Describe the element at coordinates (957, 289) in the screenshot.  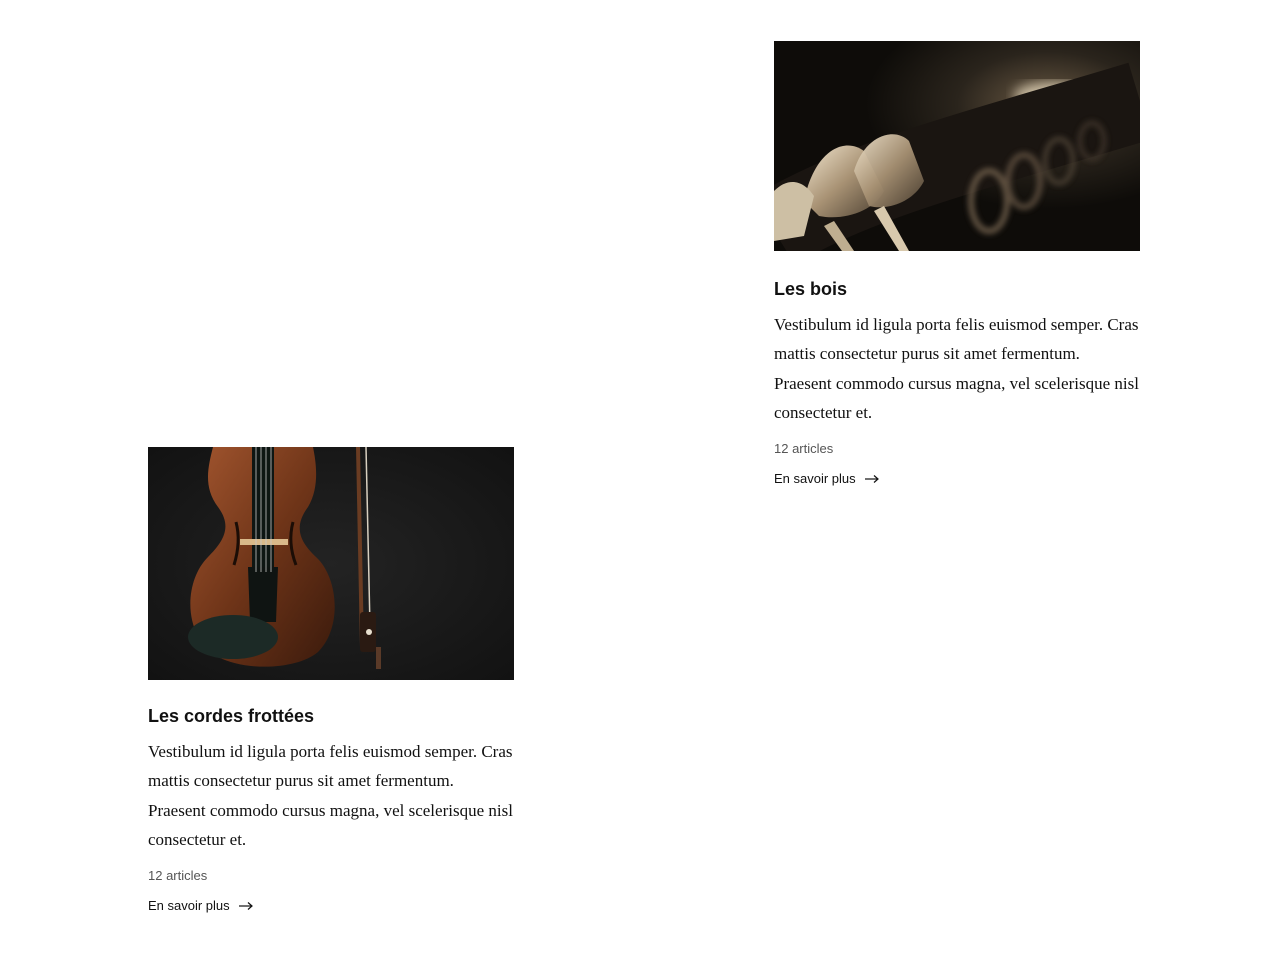
I see `card-title: Les bois` at that location.